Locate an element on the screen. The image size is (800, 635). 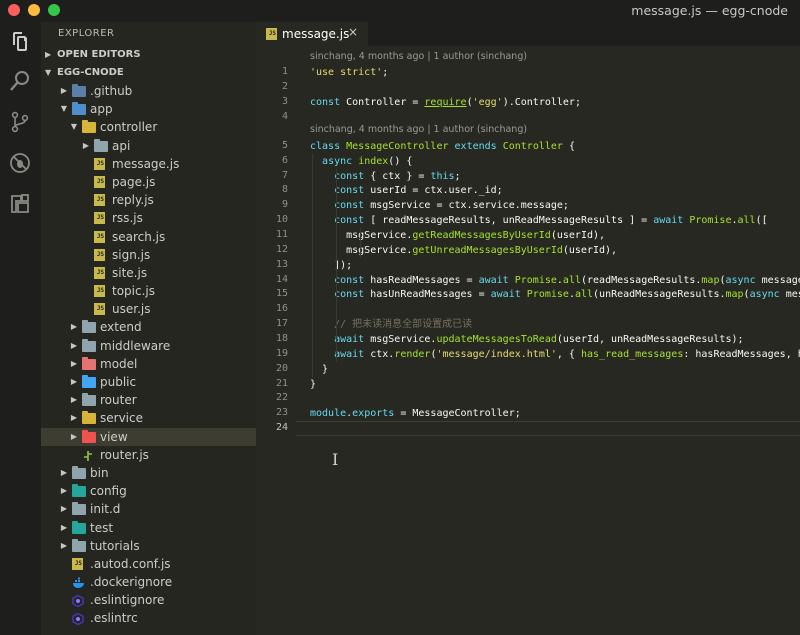
tree-item: router.js is located at coordinates (148, 455).